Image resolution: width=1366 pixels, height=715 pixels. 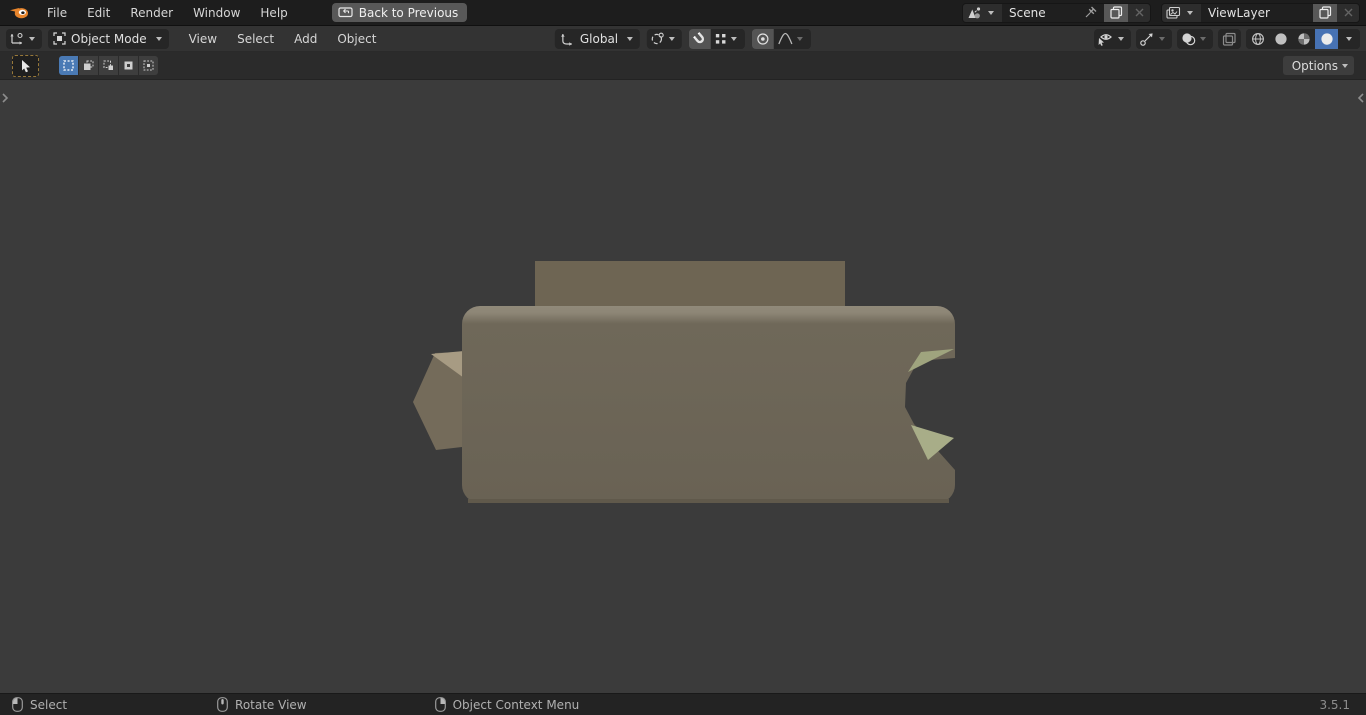 I want to click on shading-group, so click(x=1303, y=38).